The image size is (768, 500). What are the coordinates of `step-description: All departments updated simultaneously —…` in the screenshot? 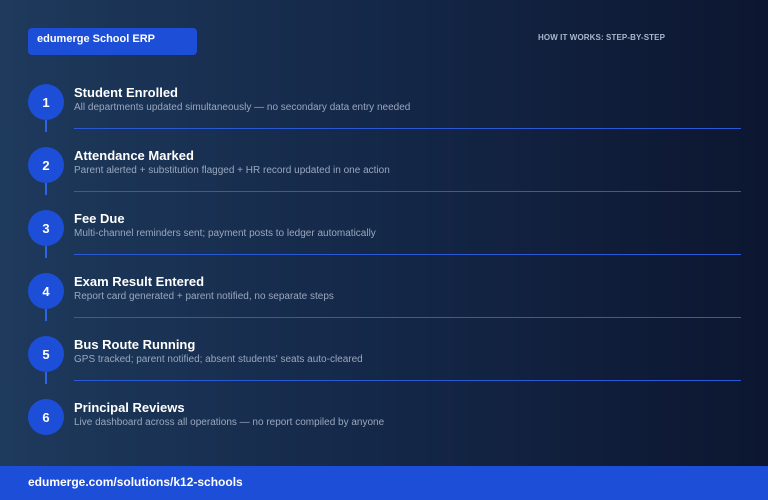 It's located at (242, 107).